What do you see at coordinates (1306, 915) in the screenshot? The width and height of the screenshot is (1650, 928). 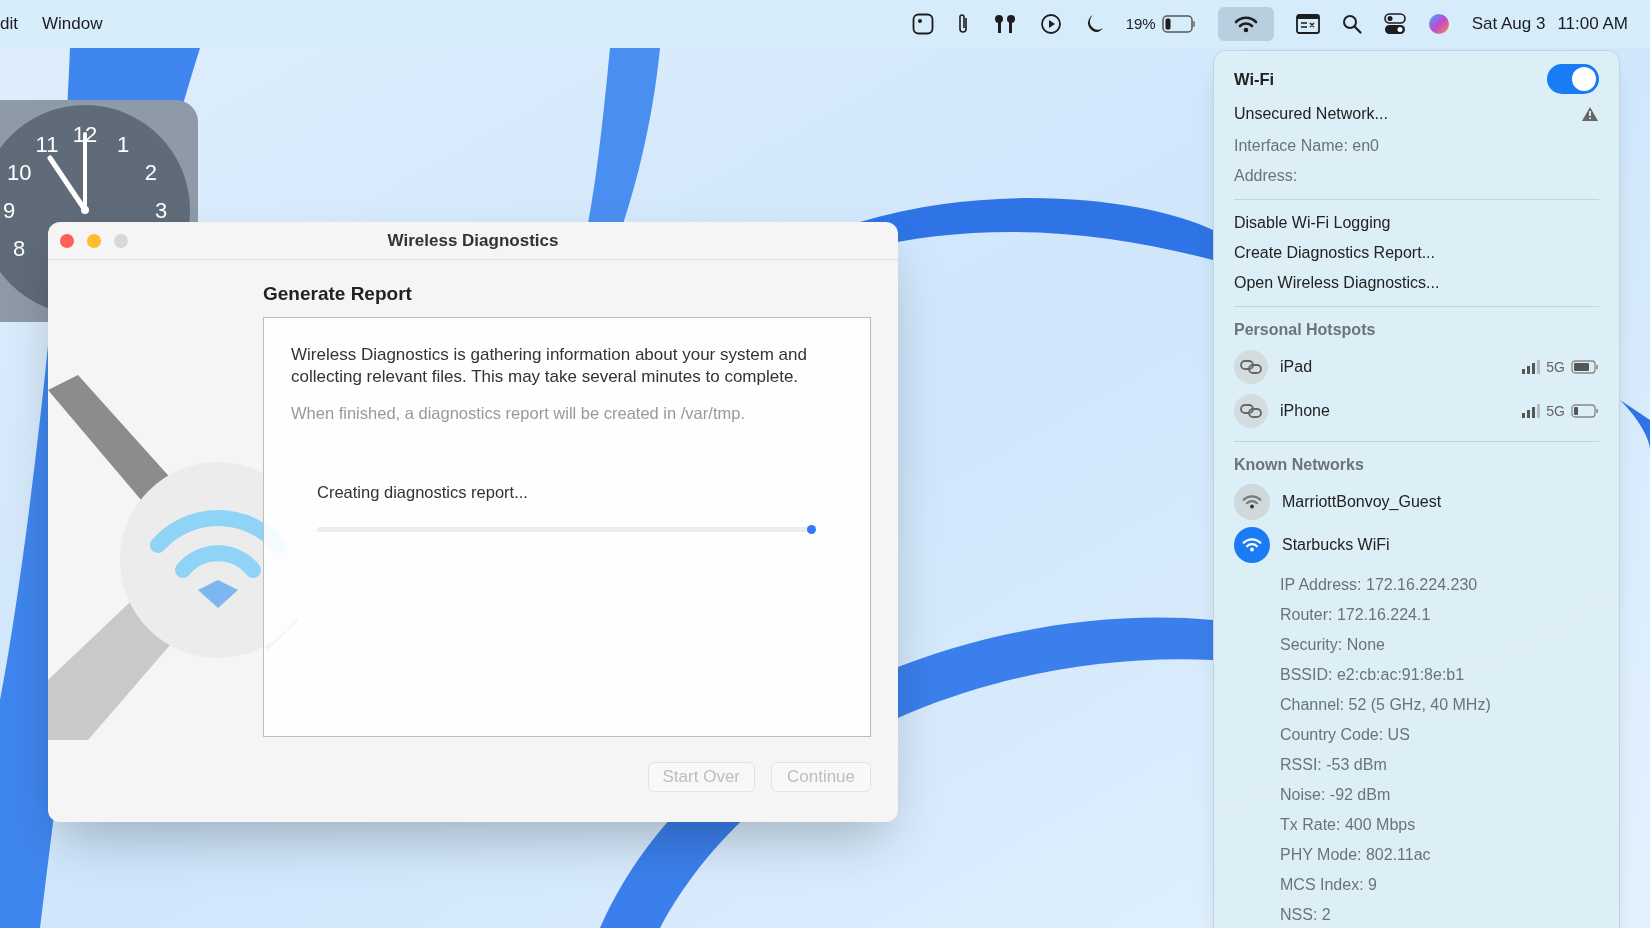 I see `network-detail: NSS: 2` at bounding box center [1306, 915].